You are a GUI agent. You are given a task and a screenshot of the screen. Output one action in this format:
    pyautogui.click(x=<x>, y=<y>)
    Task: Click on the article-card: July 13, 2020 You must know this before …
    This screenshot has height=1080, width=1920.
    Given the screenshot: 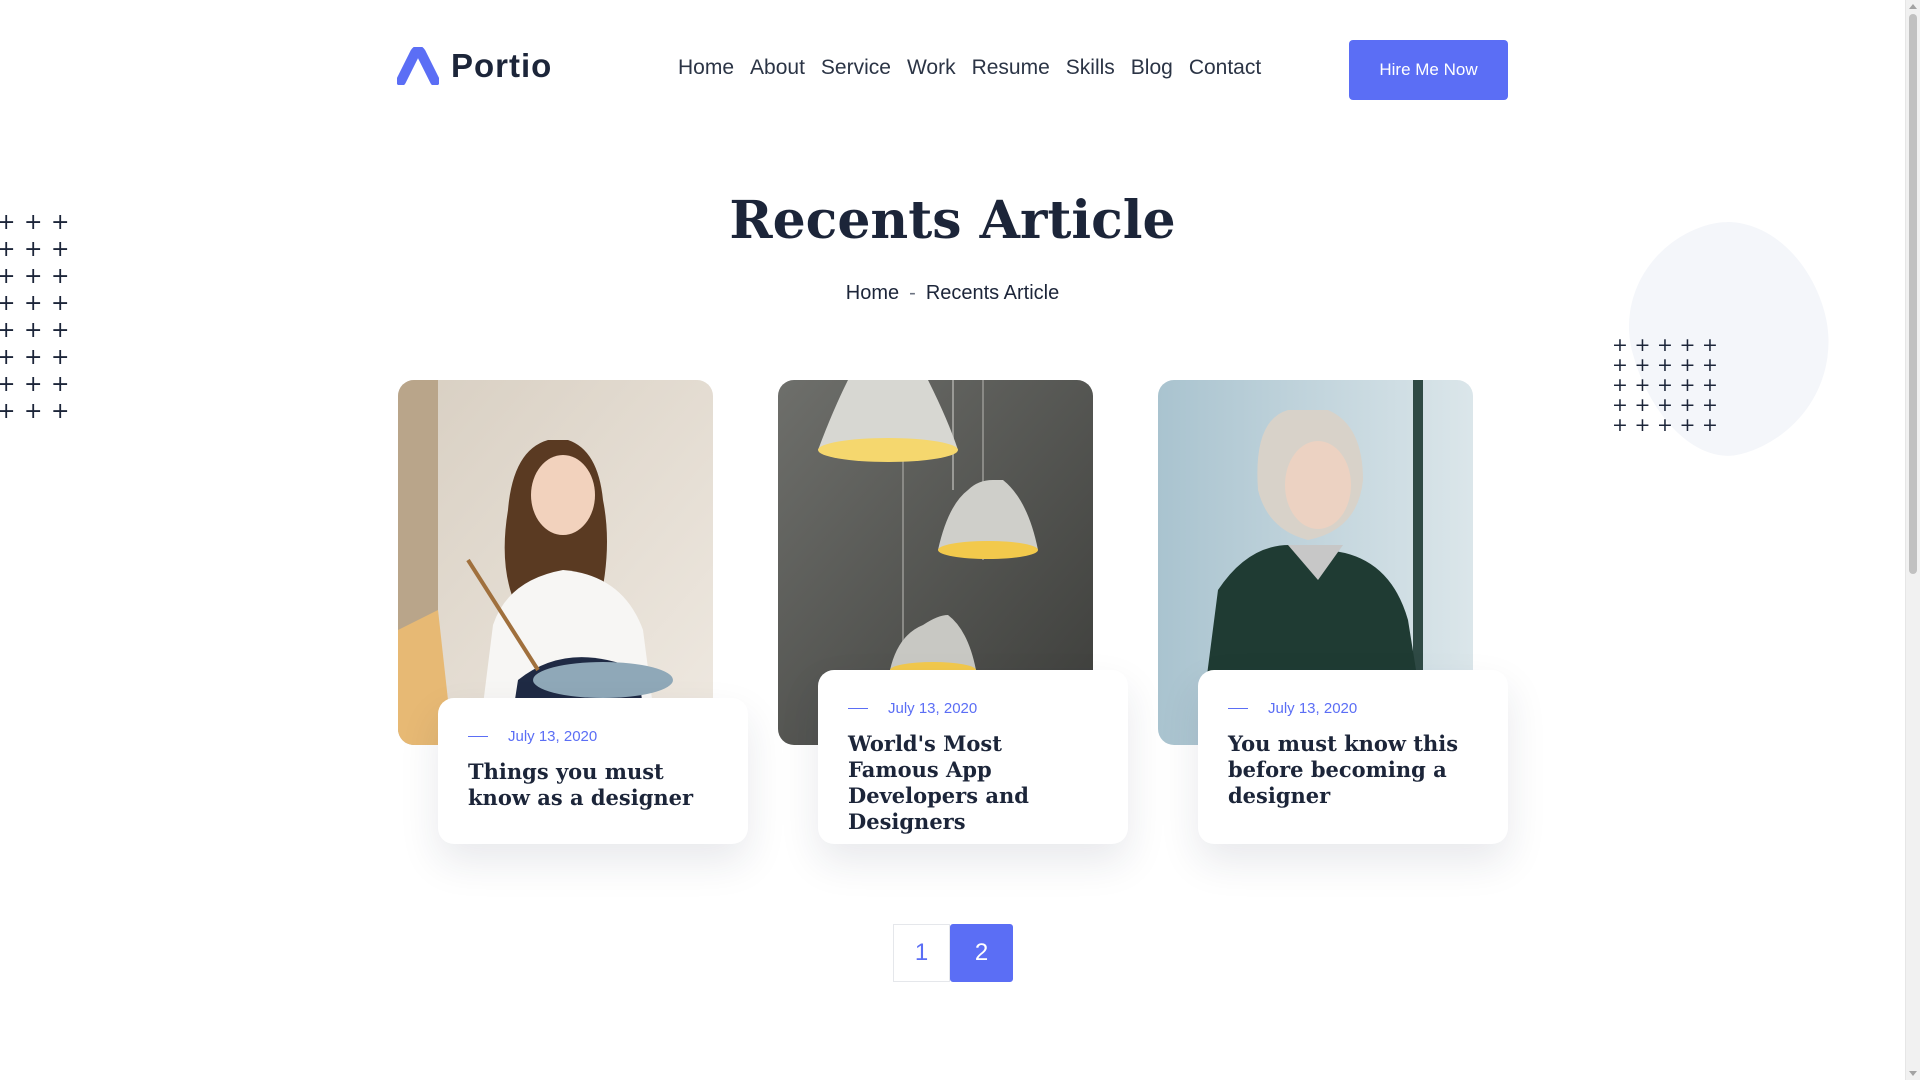 What is the action you would take?
    pyautogui.click(x=1358, y=612)
    